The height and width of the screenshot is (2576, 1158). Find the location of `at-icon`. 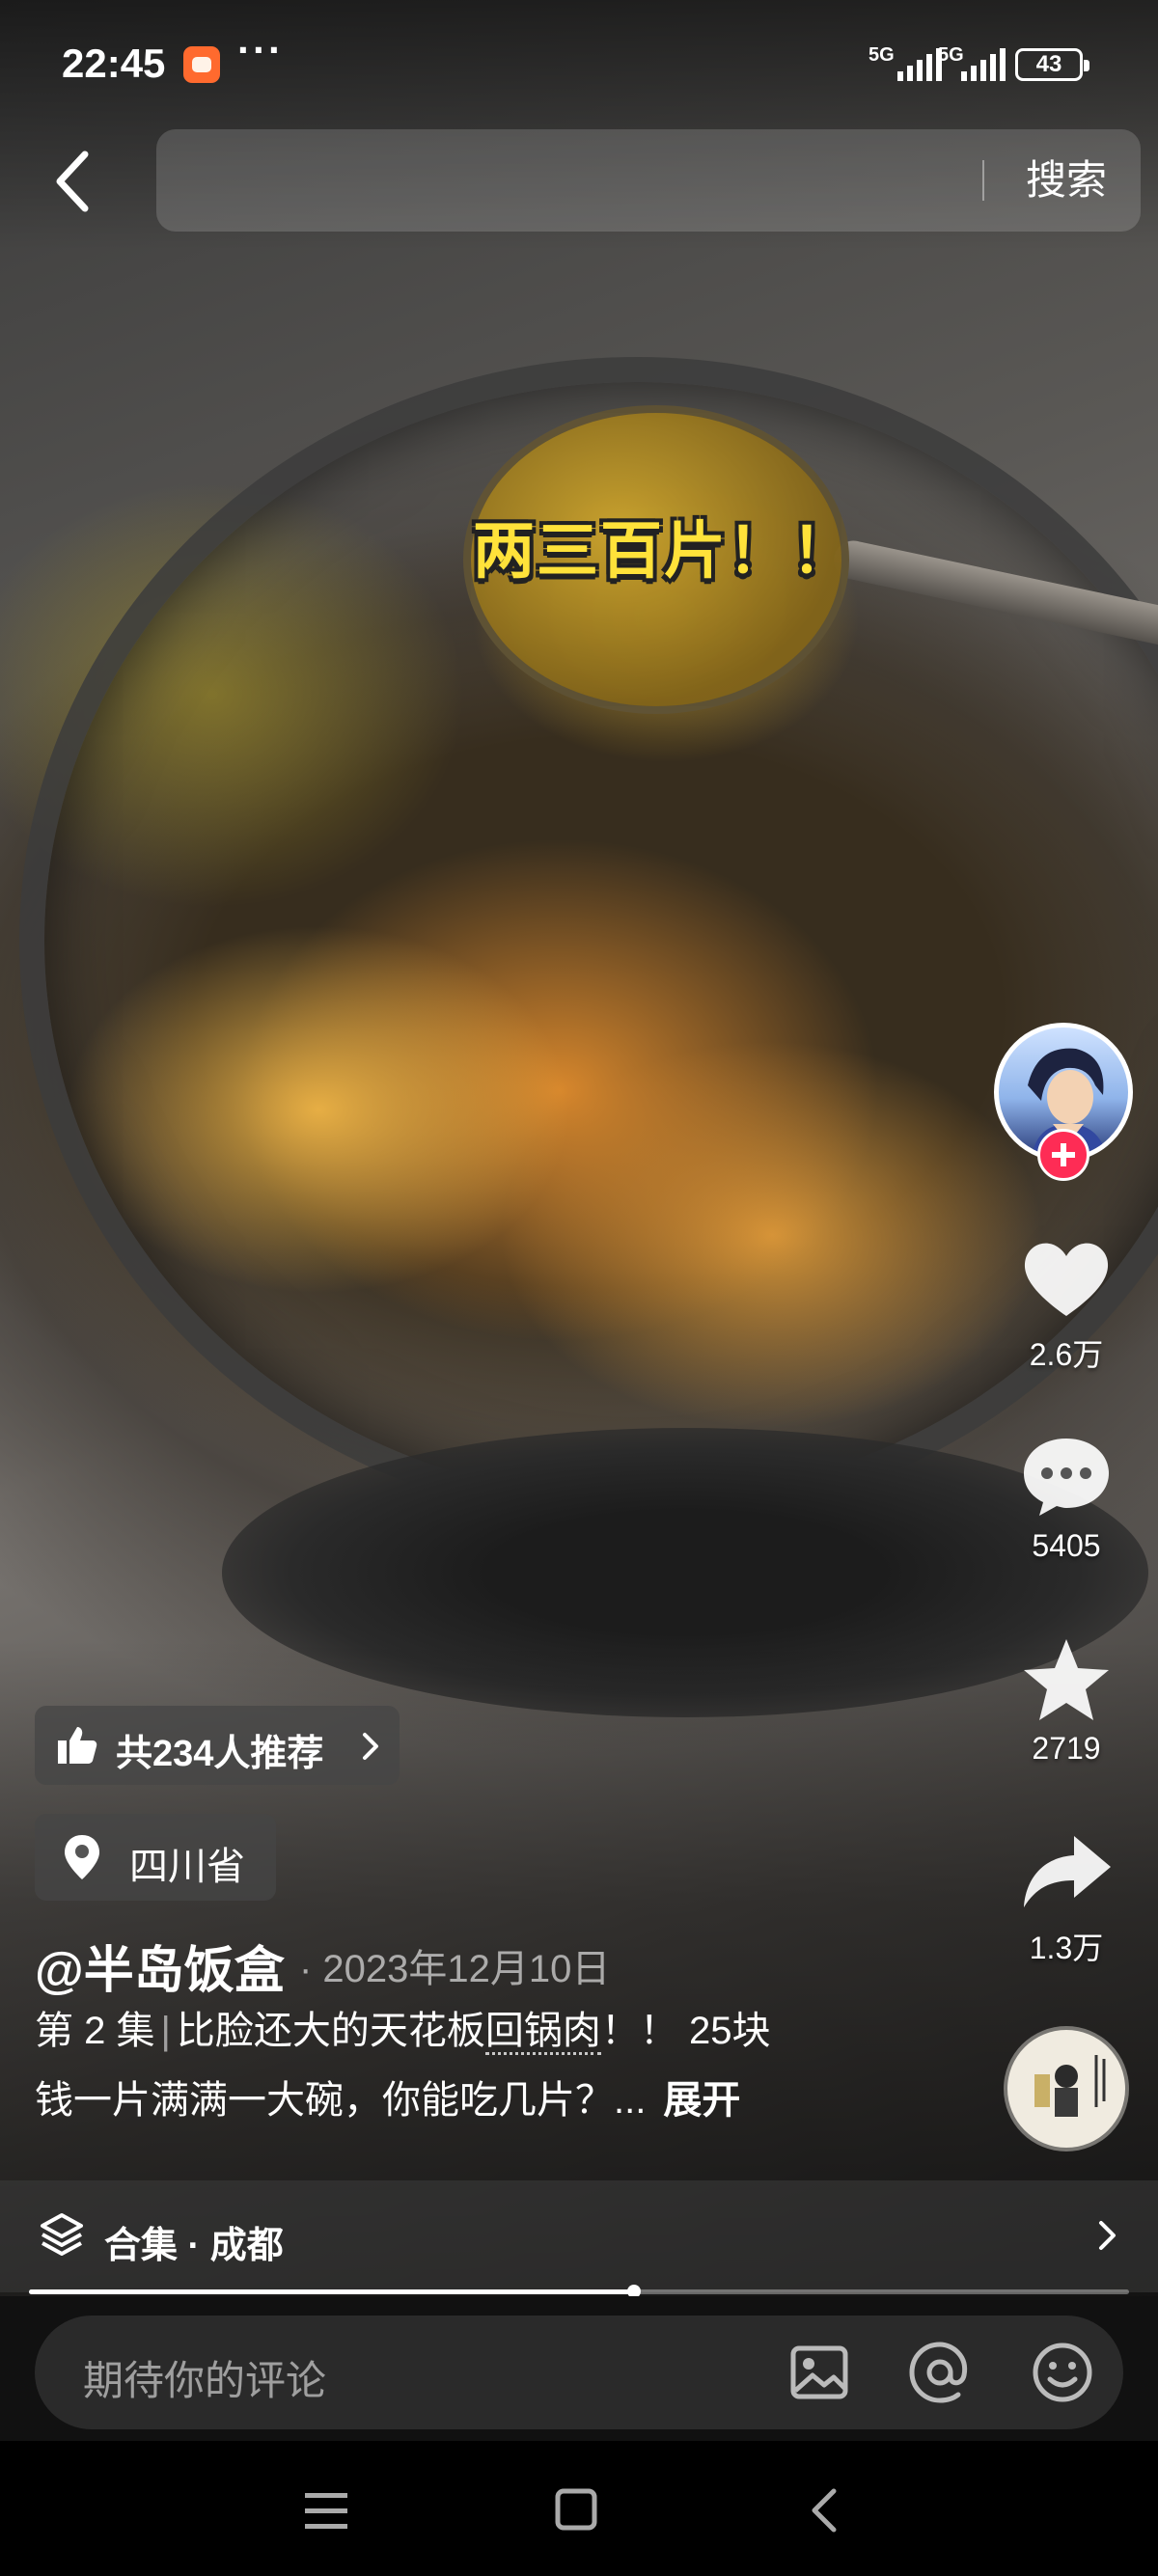

at-icon is located at coordinates (940, 2372).